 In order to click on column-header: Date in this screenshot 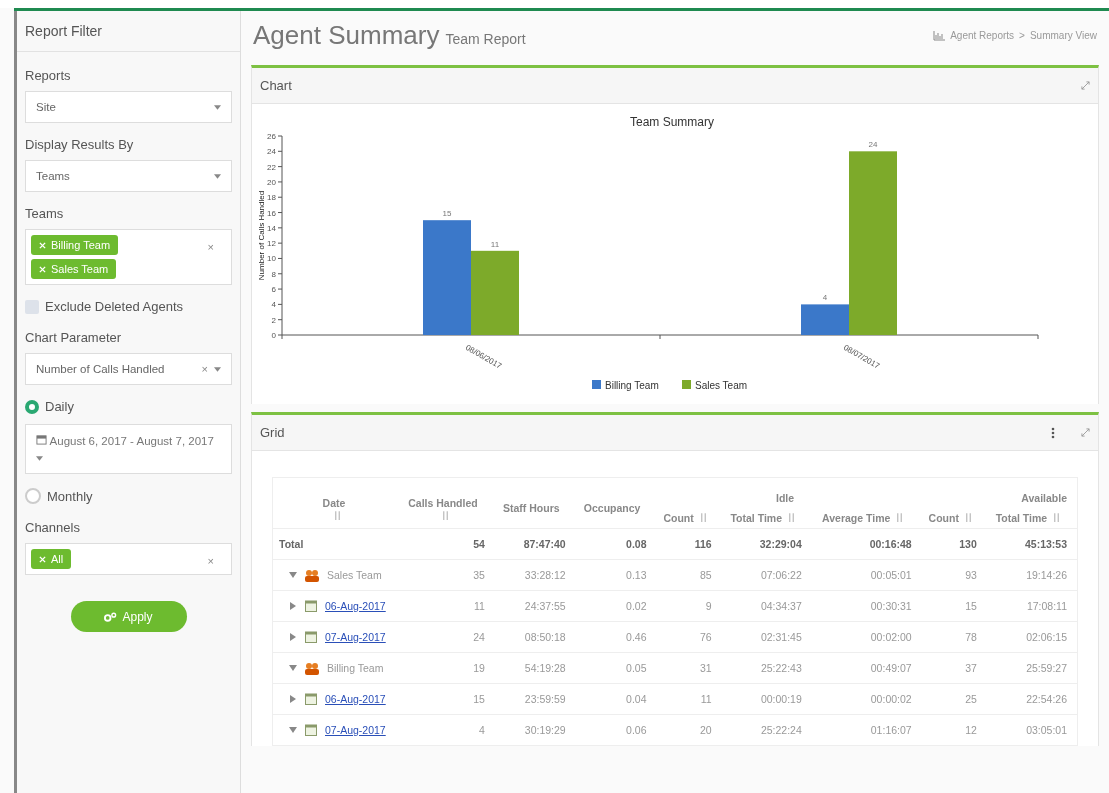, I will do `click(334, 502)`.